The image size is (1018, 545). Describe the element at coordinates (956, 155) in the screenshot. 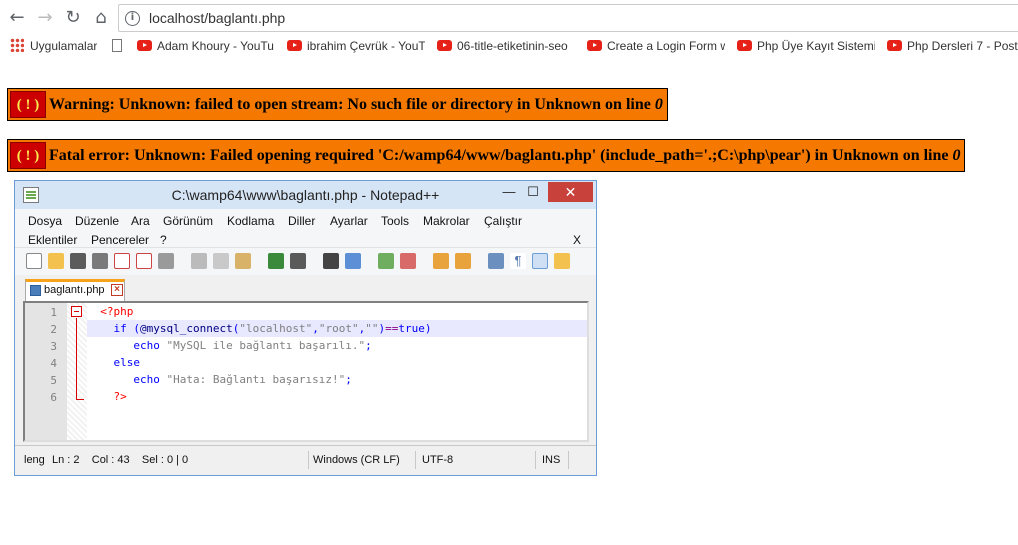

I see `fatal-error-line: 0` at that location.